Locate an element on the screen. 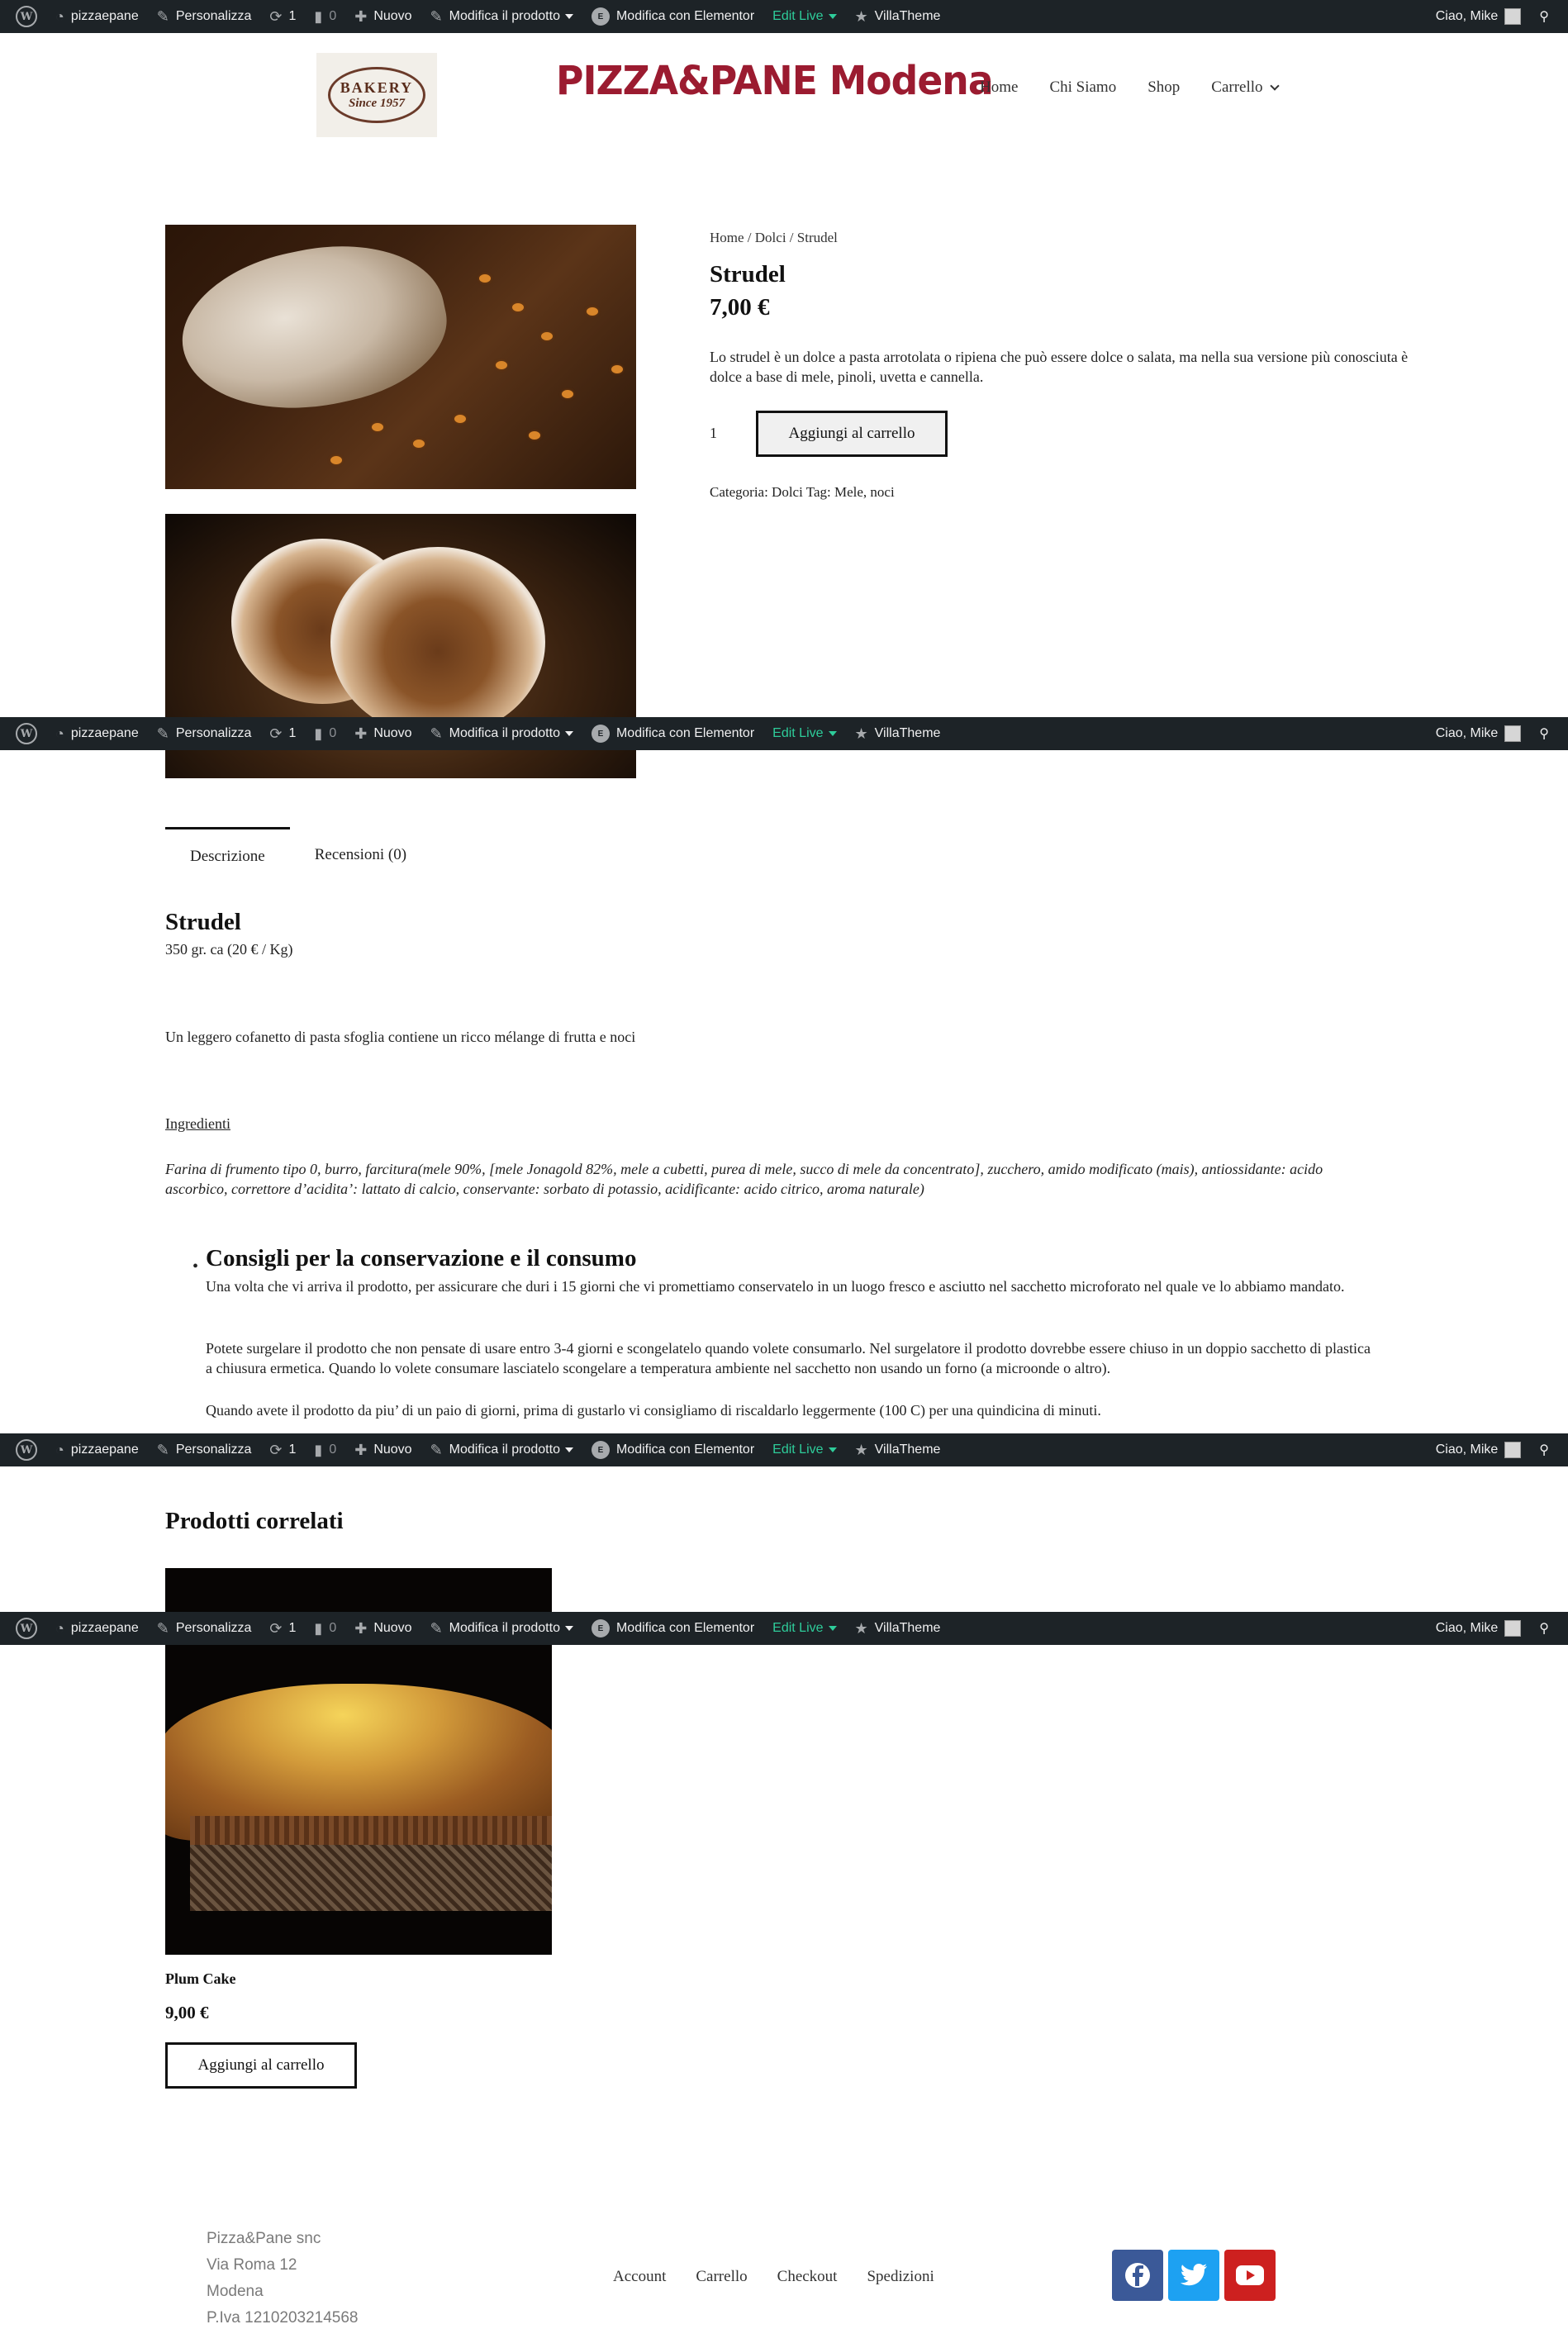  brush-icon: ✎ is located at coordinates (163, 1628).